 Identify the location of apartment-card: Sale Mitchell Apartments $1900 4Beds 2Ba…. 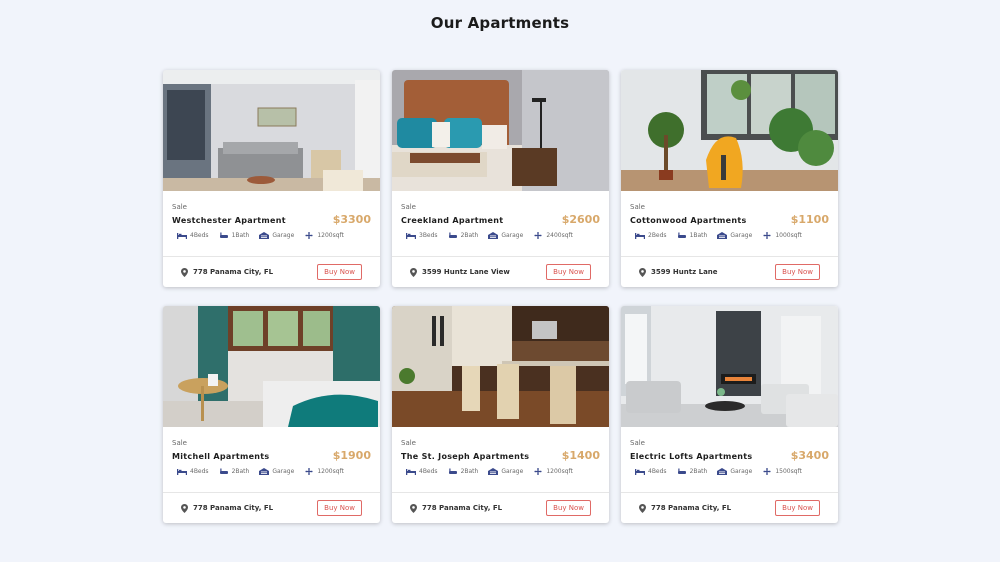
(271, 414).